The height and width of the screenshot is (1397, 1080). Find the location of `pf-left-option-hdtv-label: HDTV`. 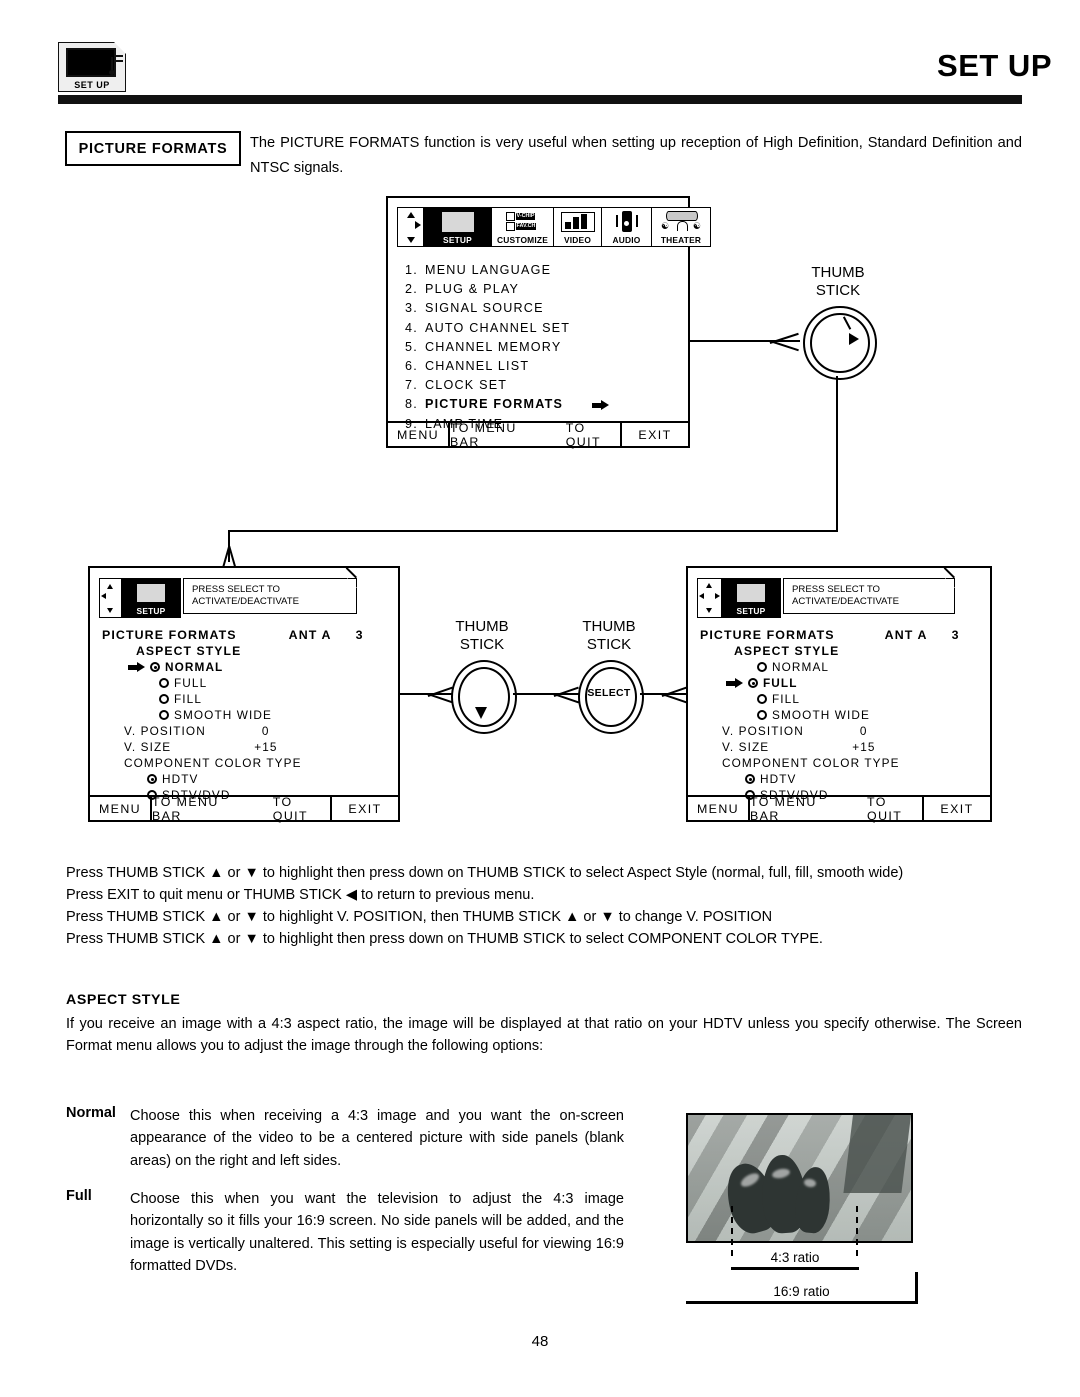

pf-left-option-hdtv-label: HDTV is located at coordinates (180, 779).